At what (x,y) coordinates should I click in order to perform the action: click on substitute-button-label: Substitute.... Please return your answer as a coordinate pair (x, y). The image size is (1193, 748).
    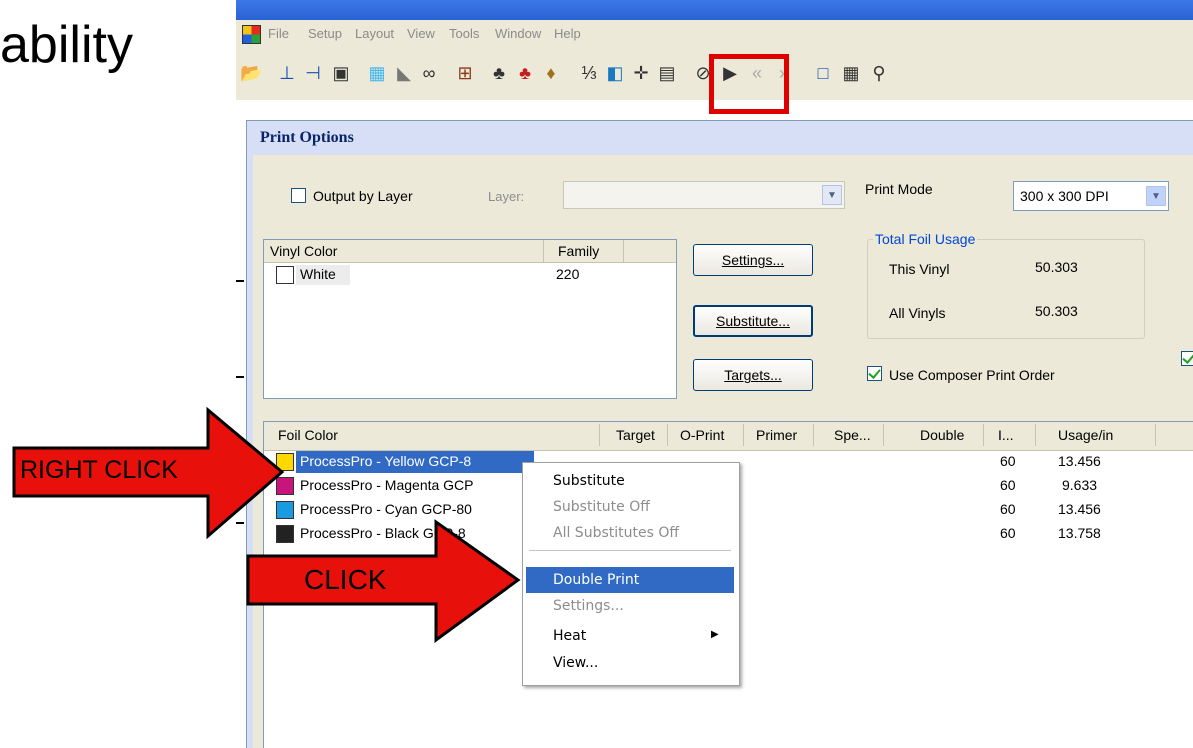
    Looking at the image, I should click on (753, 321).